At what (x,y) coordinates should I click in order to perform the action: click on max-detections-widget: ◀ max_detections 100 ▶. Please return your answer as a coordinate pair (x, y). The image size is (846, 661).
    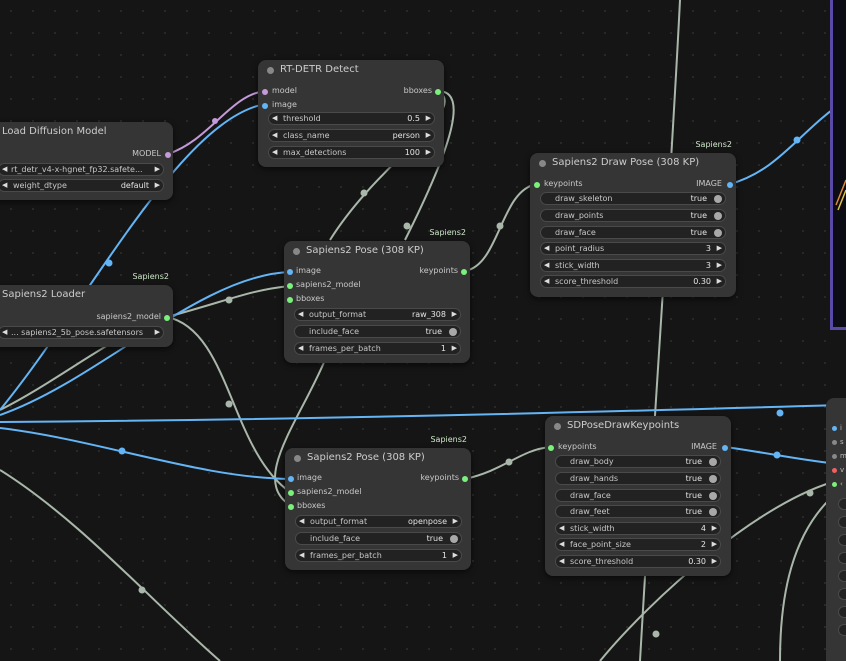
    Looking at the image, I should click on (351, 152).